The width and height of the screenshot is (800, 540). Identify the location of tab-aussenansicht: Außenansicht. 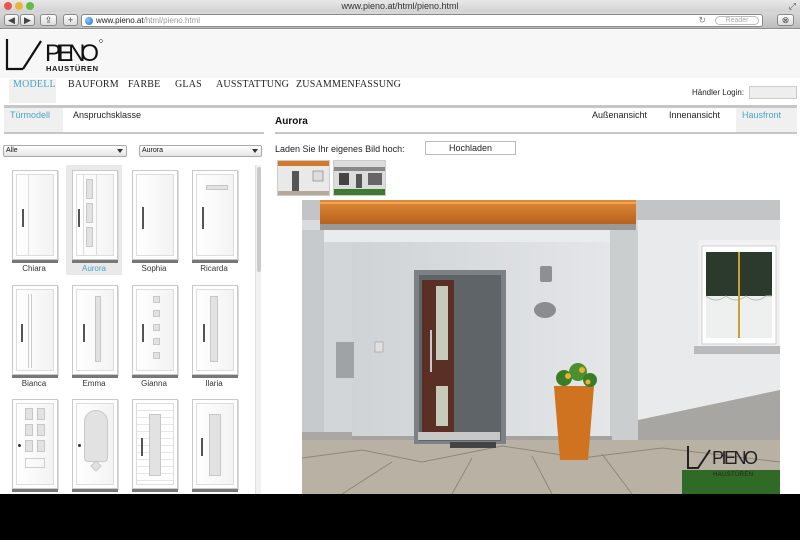
(621, 120).